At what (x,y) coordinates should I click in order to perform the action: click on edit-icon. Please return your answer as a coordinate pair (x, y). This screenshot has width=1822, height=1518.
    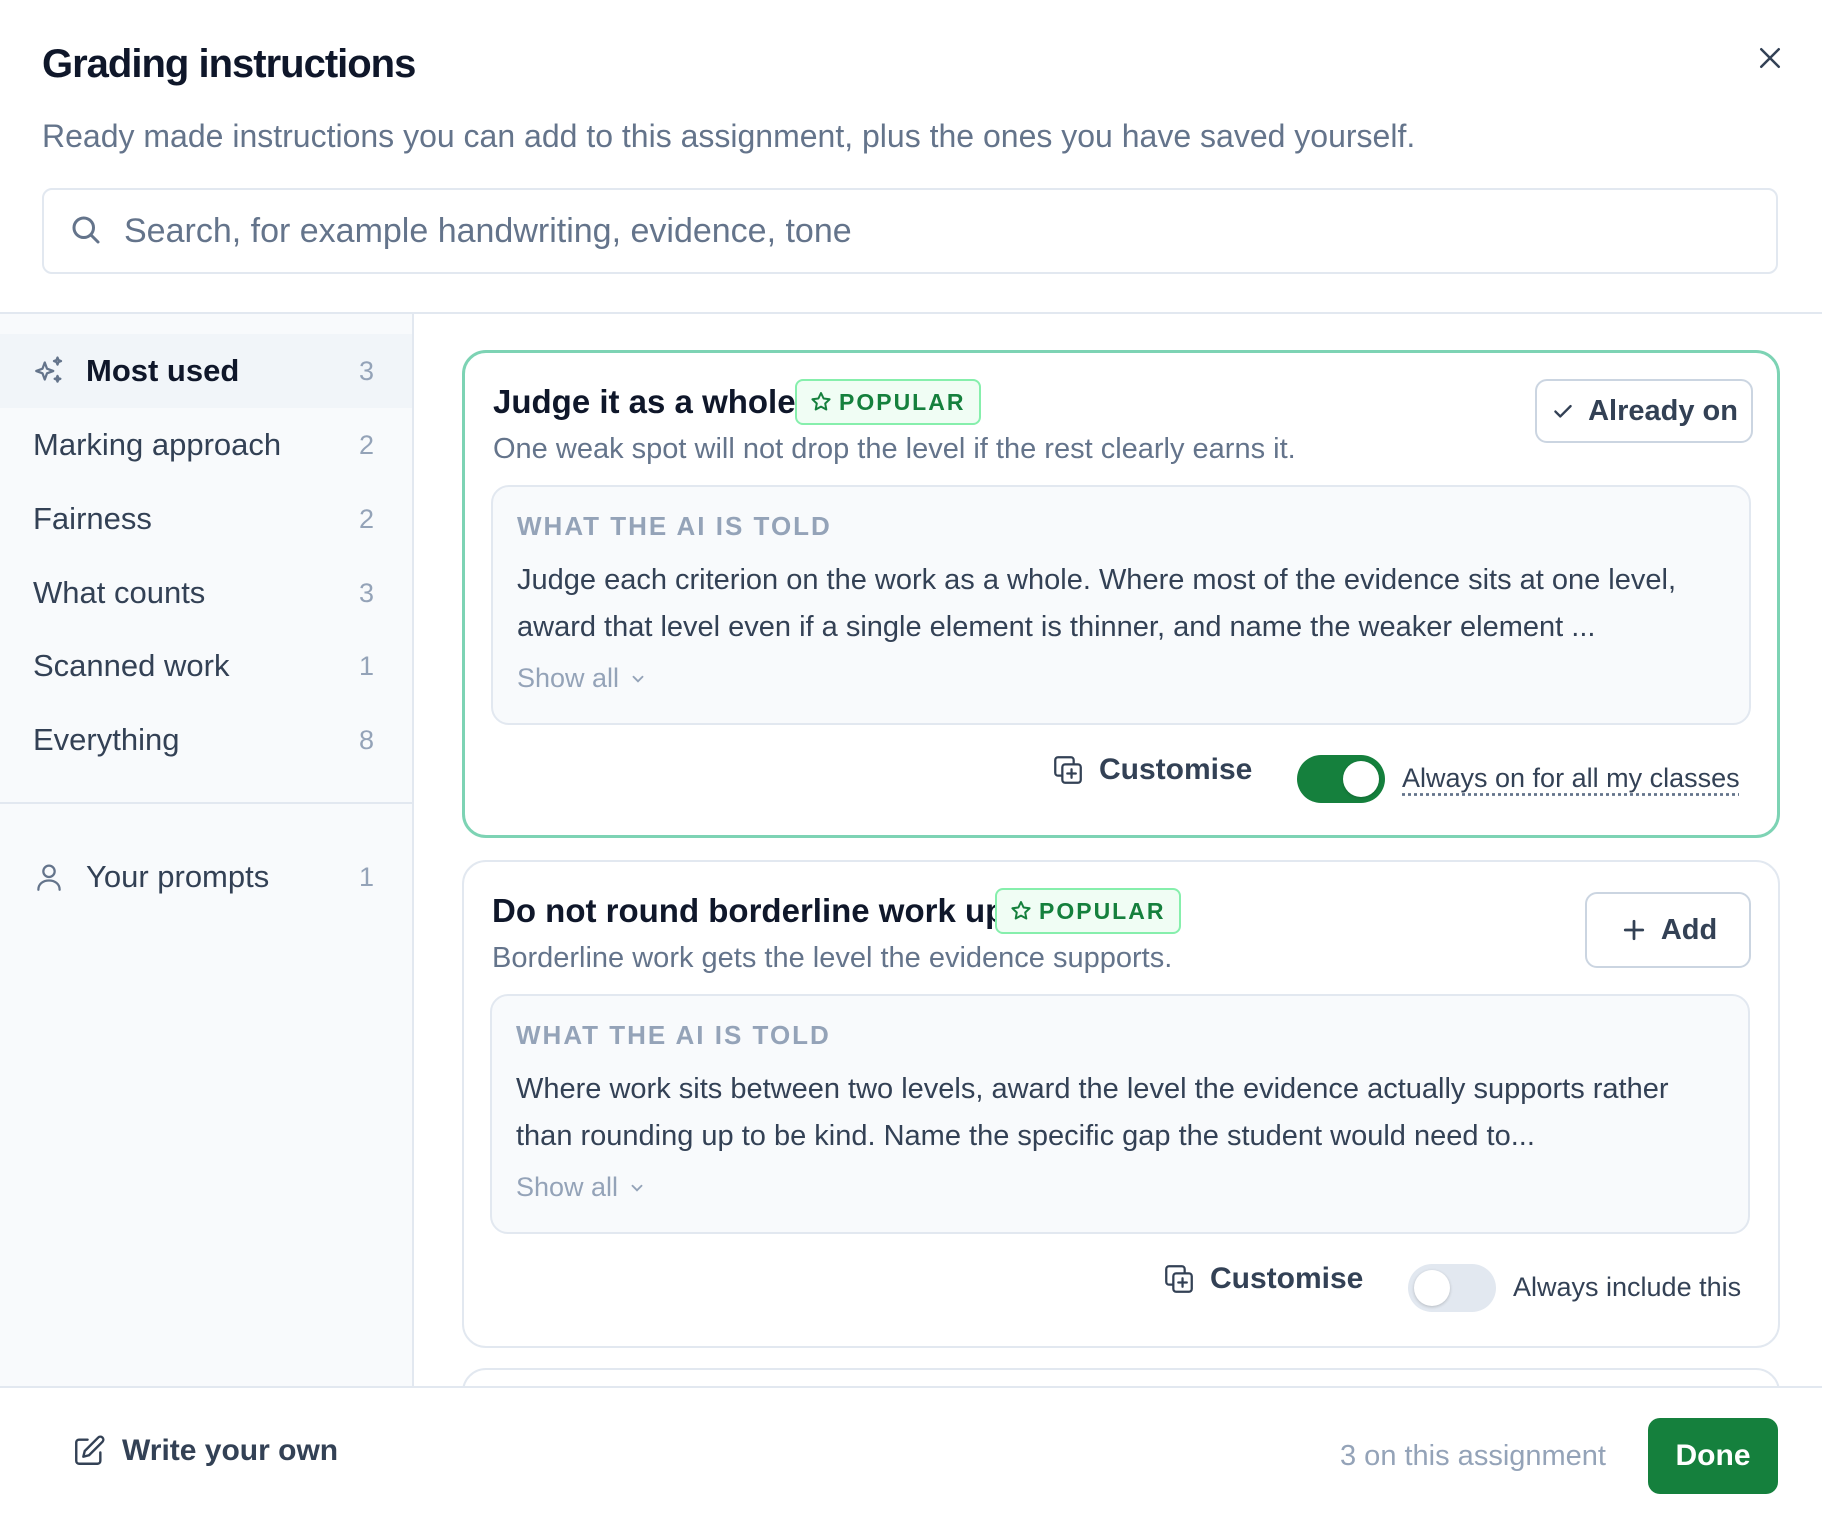
    Looking at the image, I should click on (90, 1450).